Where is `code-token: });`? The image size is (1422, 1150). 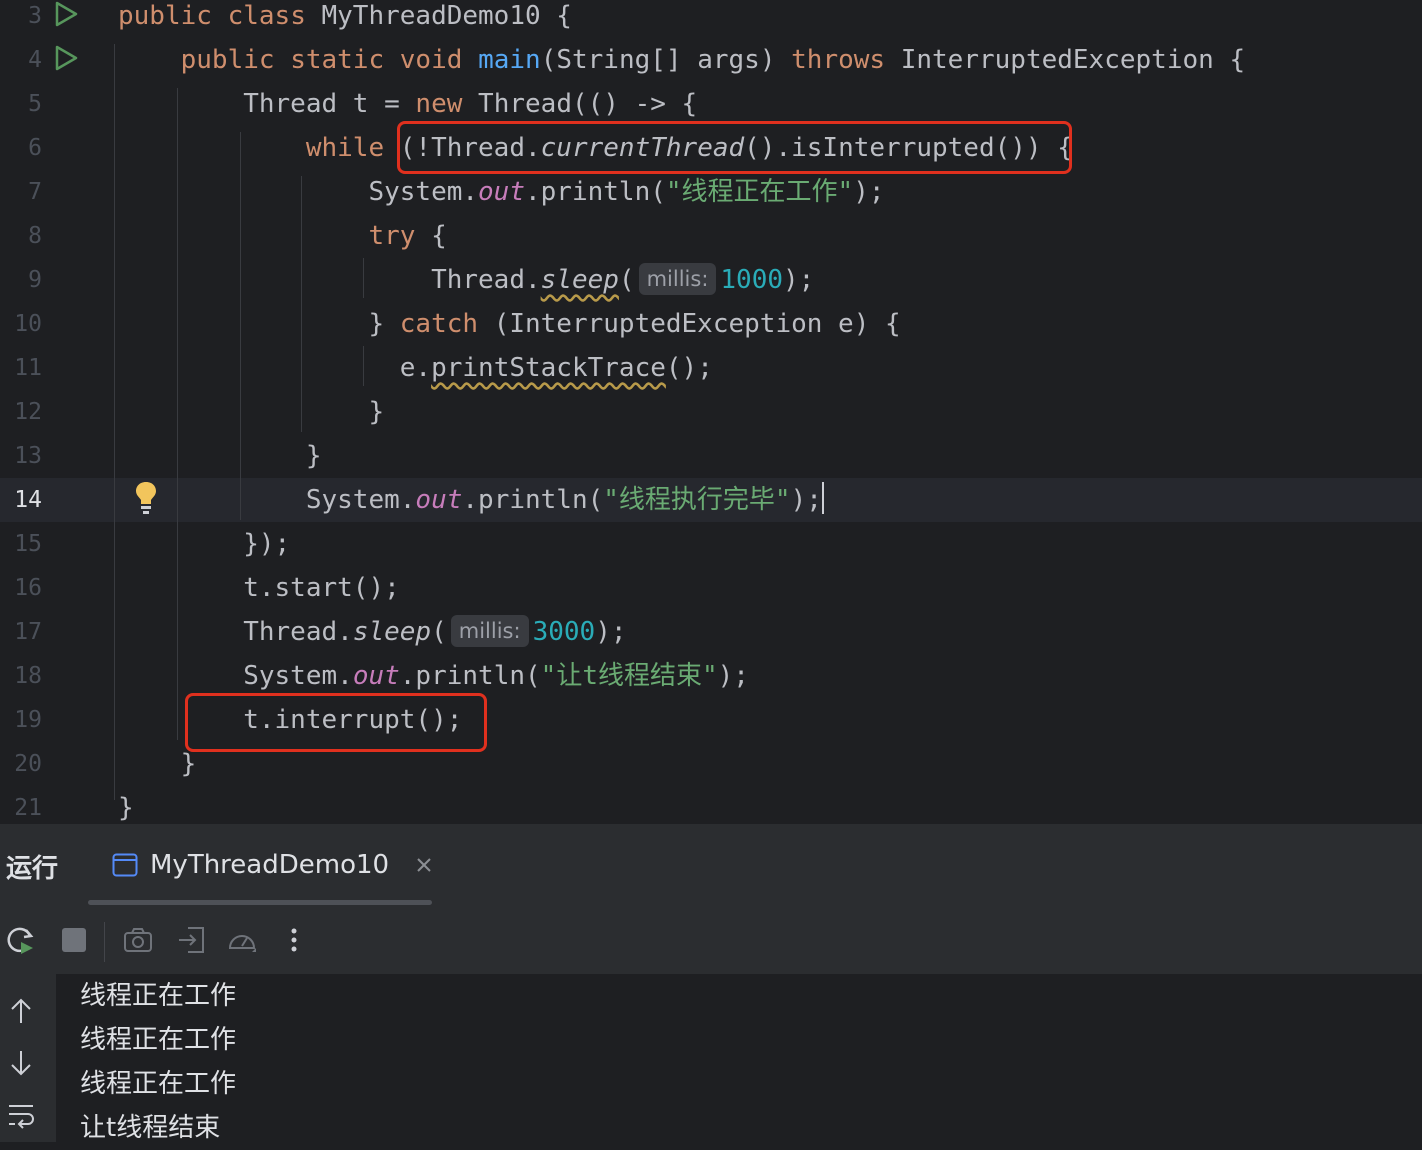
code-token: }); is located at coordinates (204, 544).